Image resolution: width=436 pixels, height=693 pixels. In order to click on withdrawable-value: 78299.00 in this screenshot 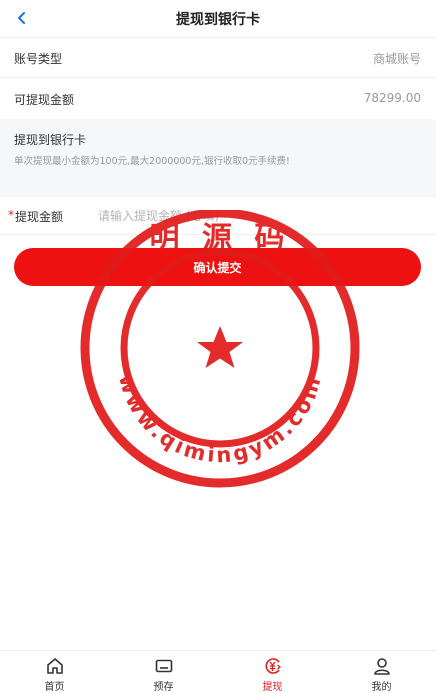, I will do `click(392, 98)`.